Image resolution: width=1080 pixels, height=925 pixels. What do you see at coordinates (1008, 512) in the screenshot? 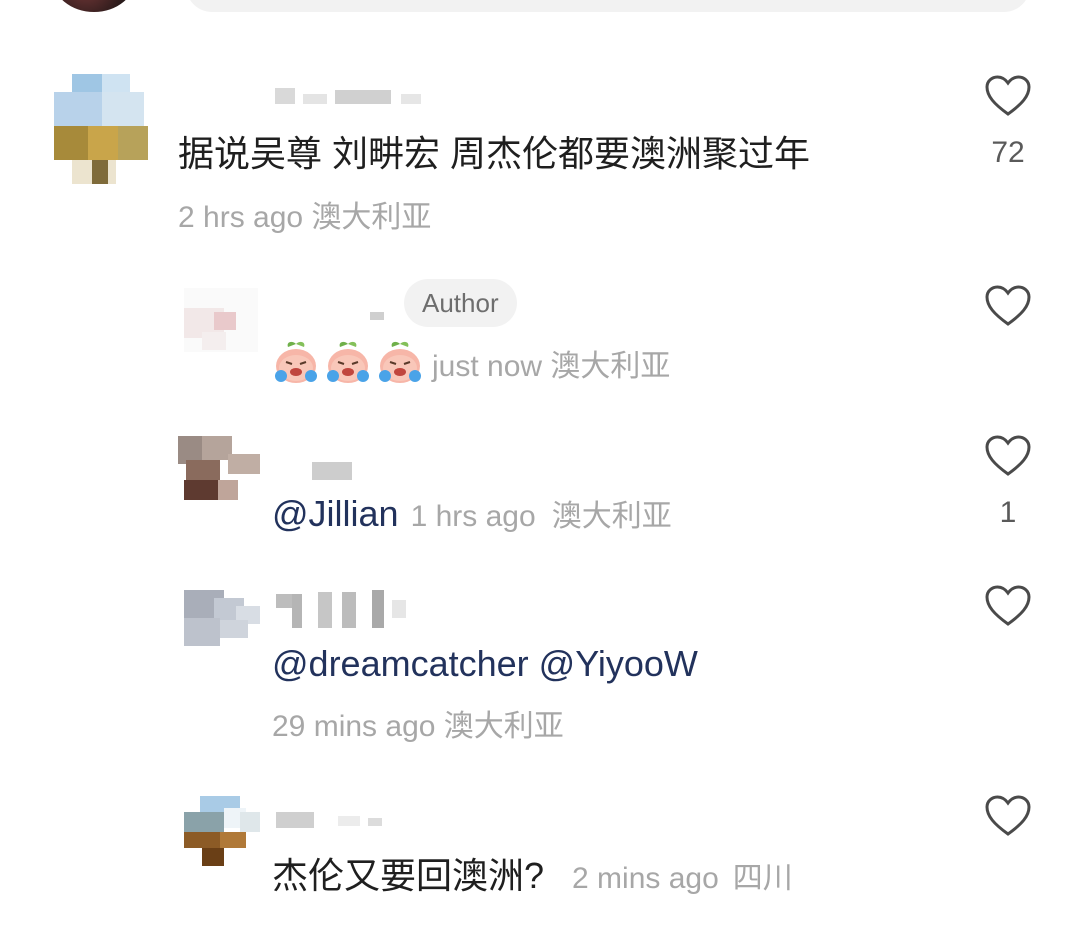
I see `like-count: 1` at bounding box center [1008, 512].